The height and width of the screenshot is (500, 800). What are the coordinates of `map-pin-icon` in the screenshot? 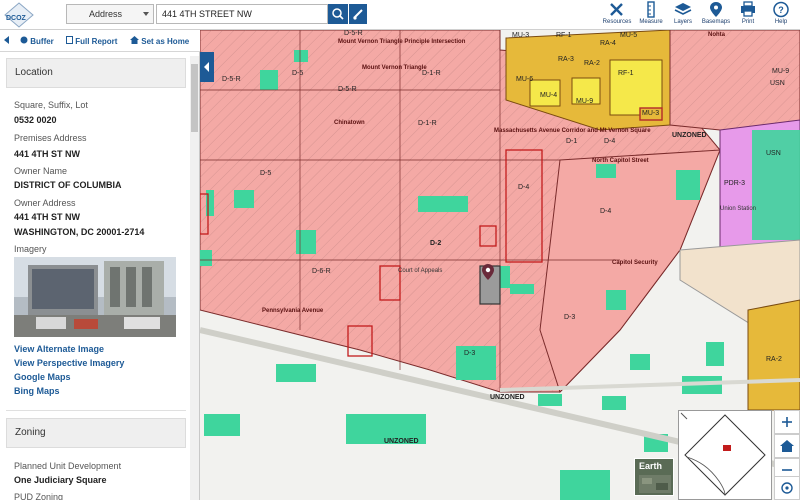 It's located at (716, 9).